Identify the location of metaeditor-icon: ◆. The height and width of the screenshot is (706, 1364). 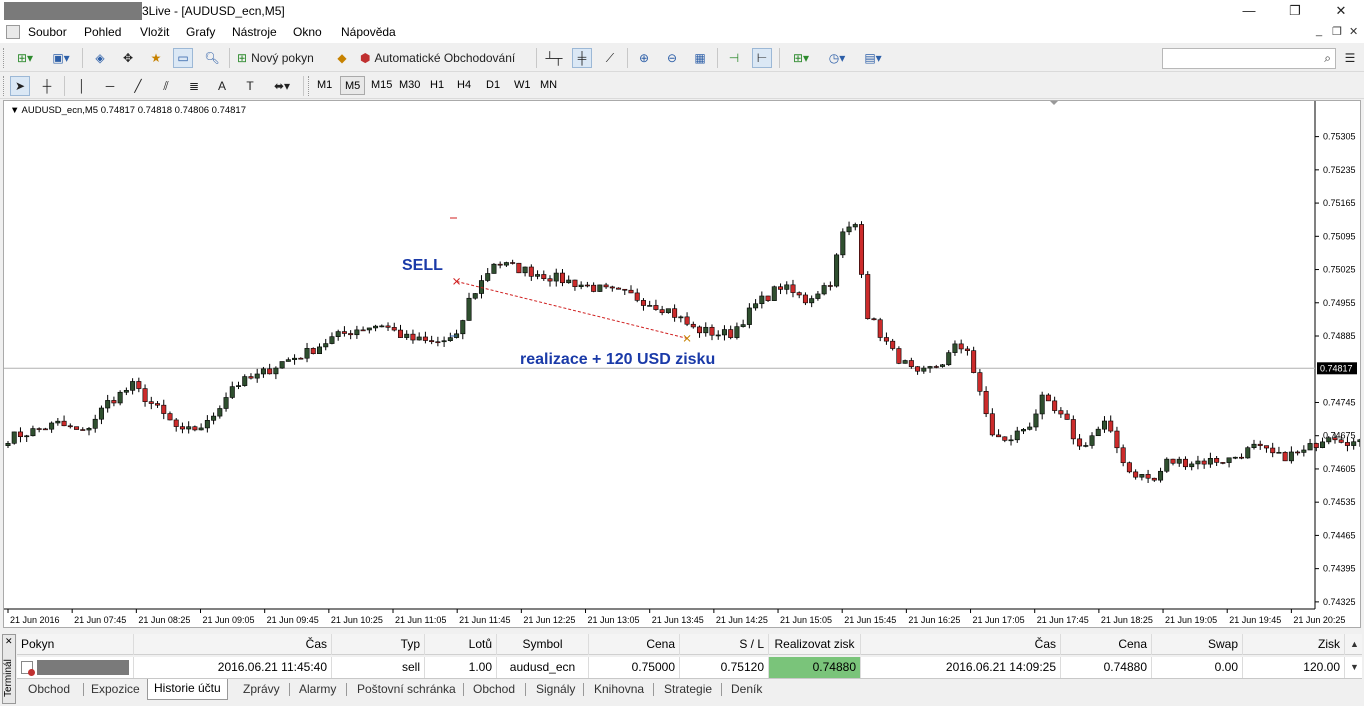
(342, 58).